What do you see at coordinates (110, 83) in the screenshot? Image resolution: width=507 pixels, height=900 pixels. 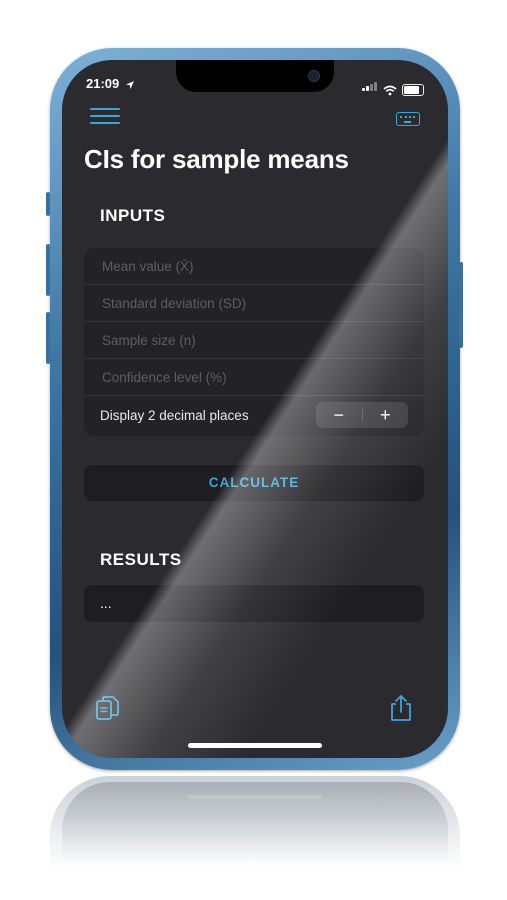 I see `status-time: 21:09` at bounding box center [110, 83].